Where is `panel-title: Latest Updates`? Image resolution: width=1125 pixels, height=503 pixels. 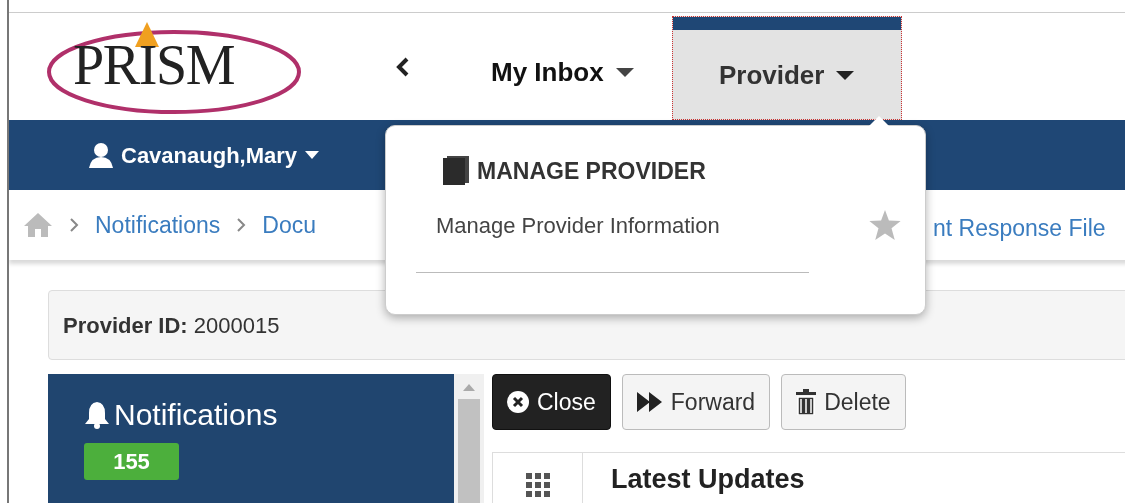
panel-title: Latest Updates is located at coordinates (708, 479).